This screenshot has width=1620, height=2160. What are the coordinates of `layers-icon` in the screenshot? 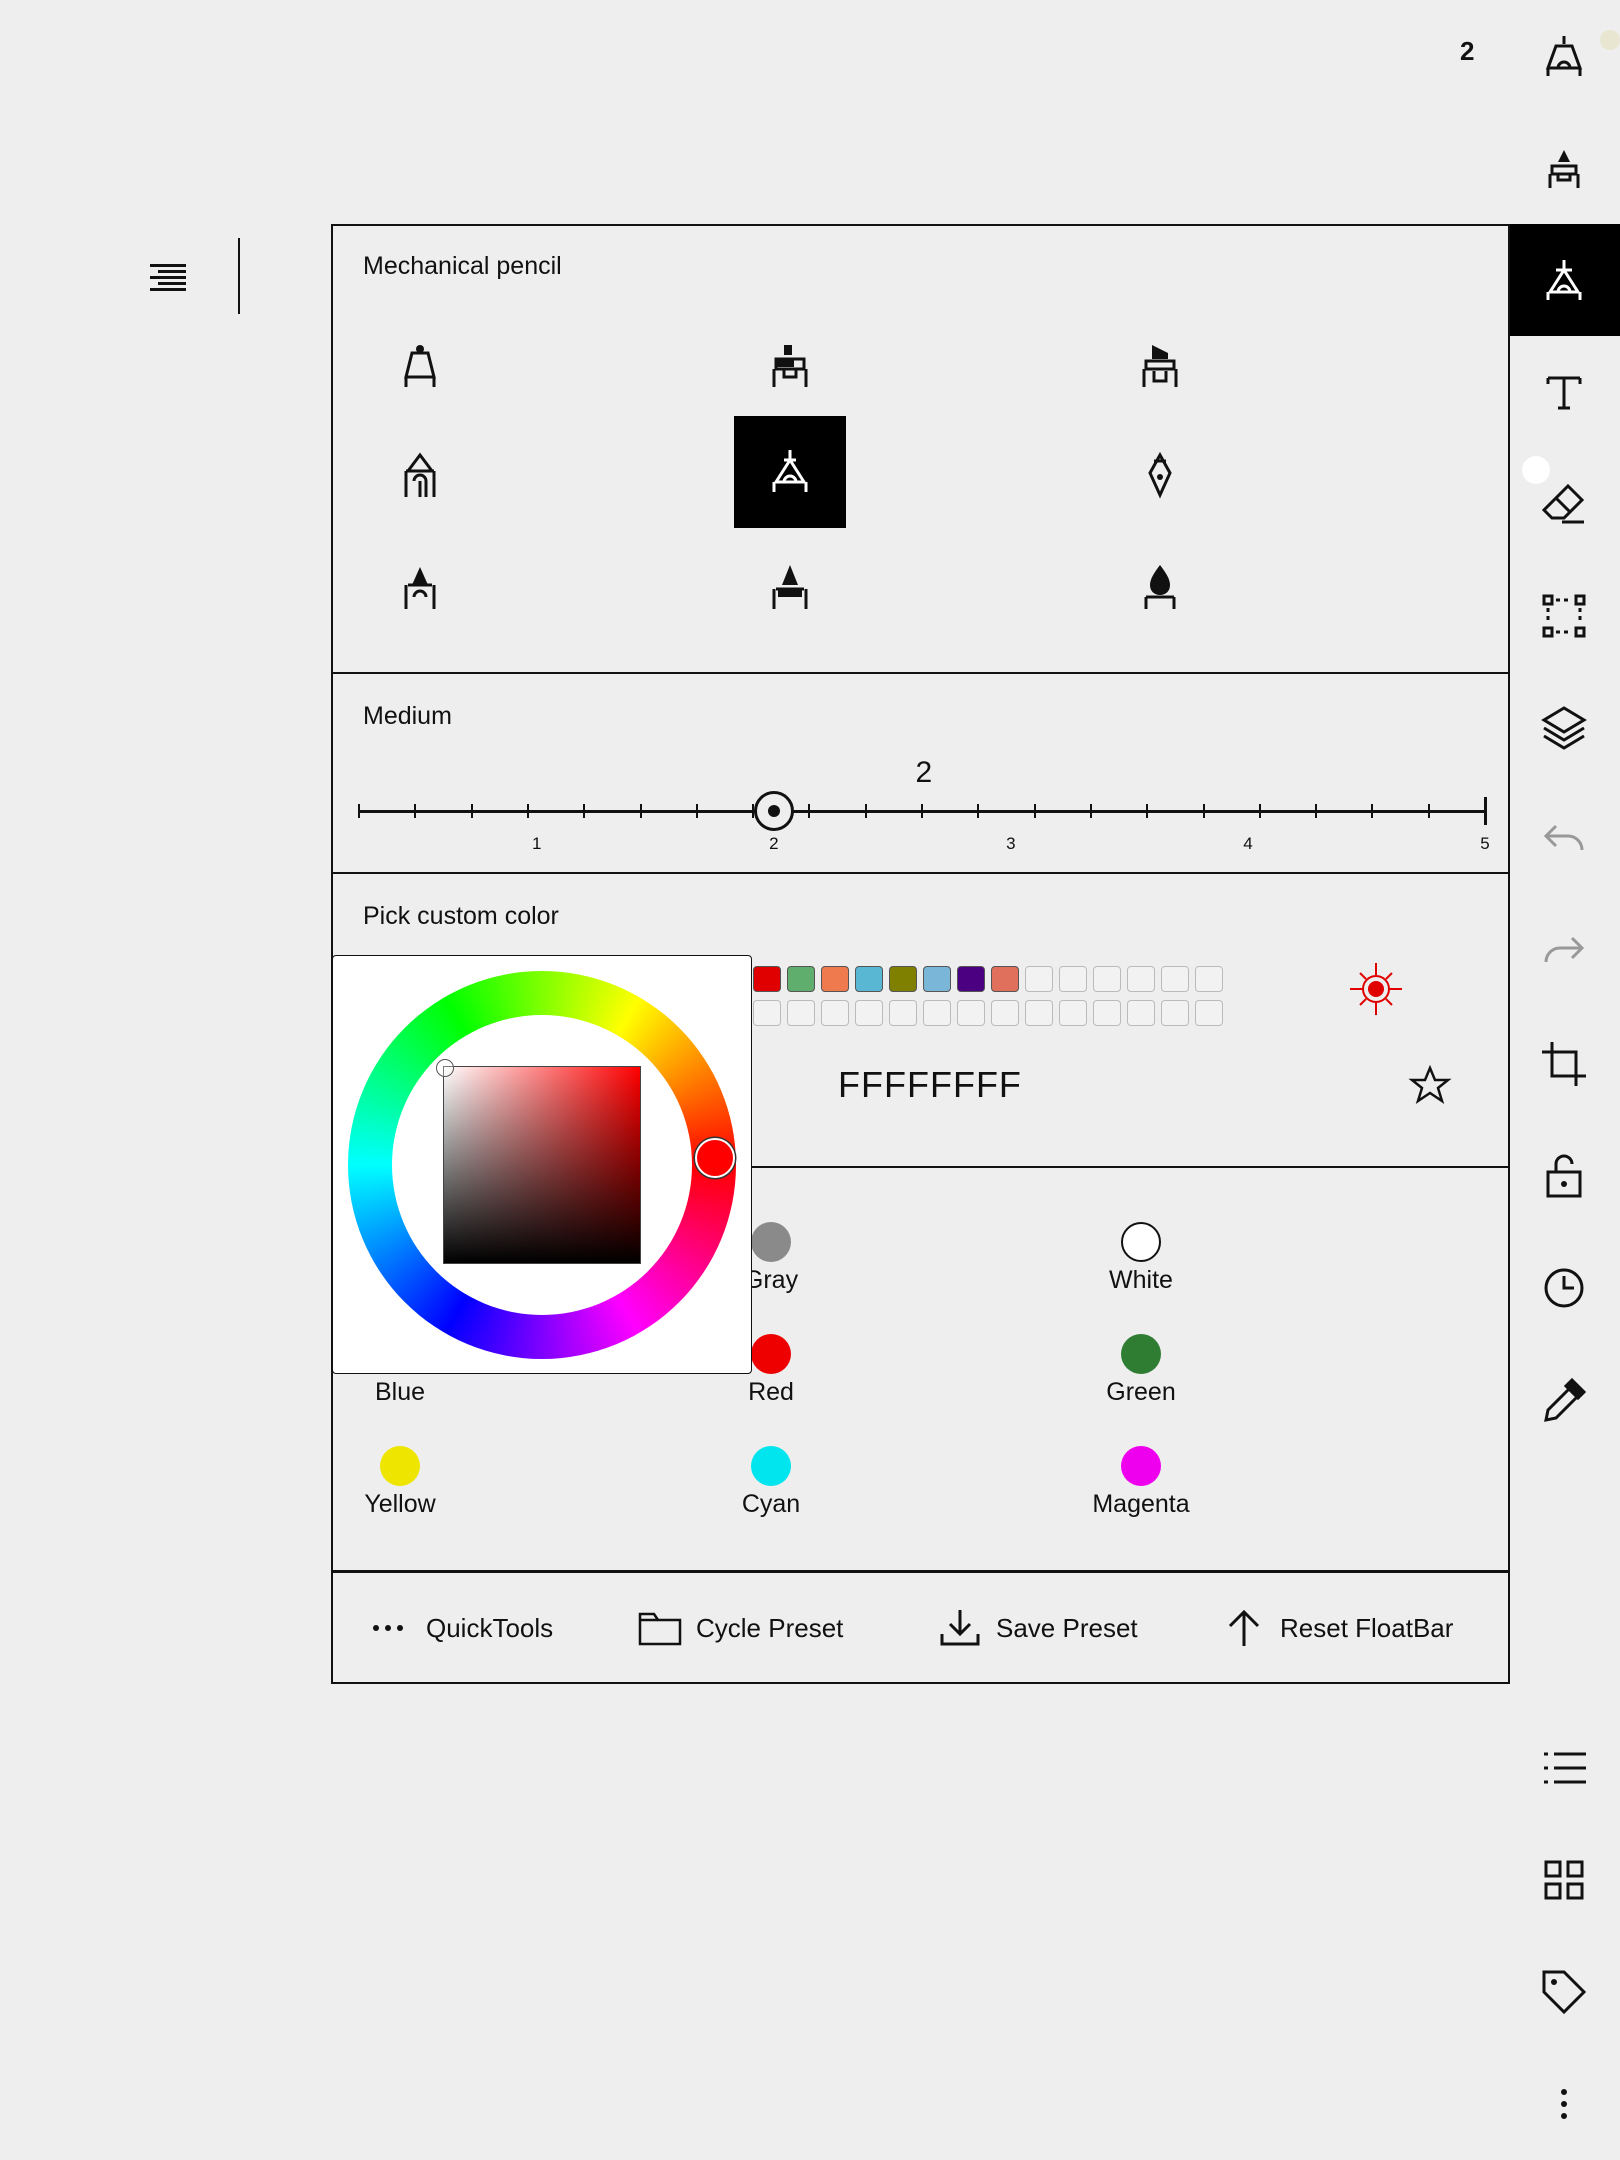 It's located at (1564, 728).